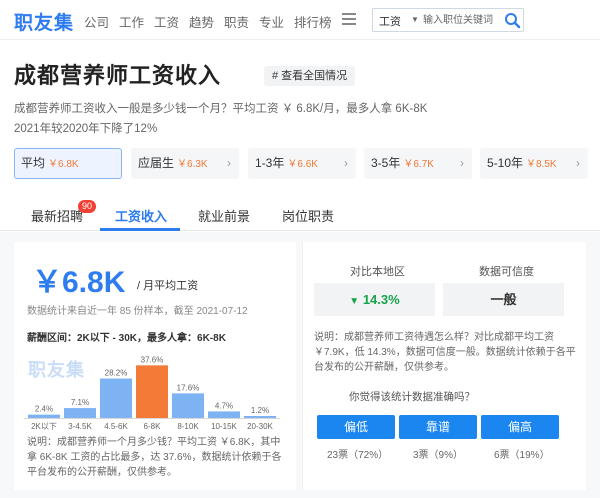  Describe the element at coordinates (63, 164) in the screenshot. I see `exp-card-value: ￥6.8K` at that location.